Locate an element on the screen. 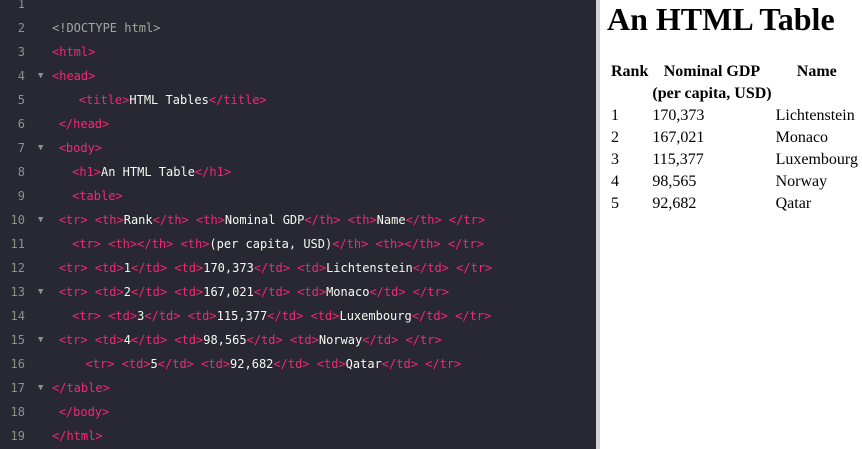 Image resolution: width=862 pixels, height=449 pixels. cell-rank: 3 is located at coordinates (615, 159).